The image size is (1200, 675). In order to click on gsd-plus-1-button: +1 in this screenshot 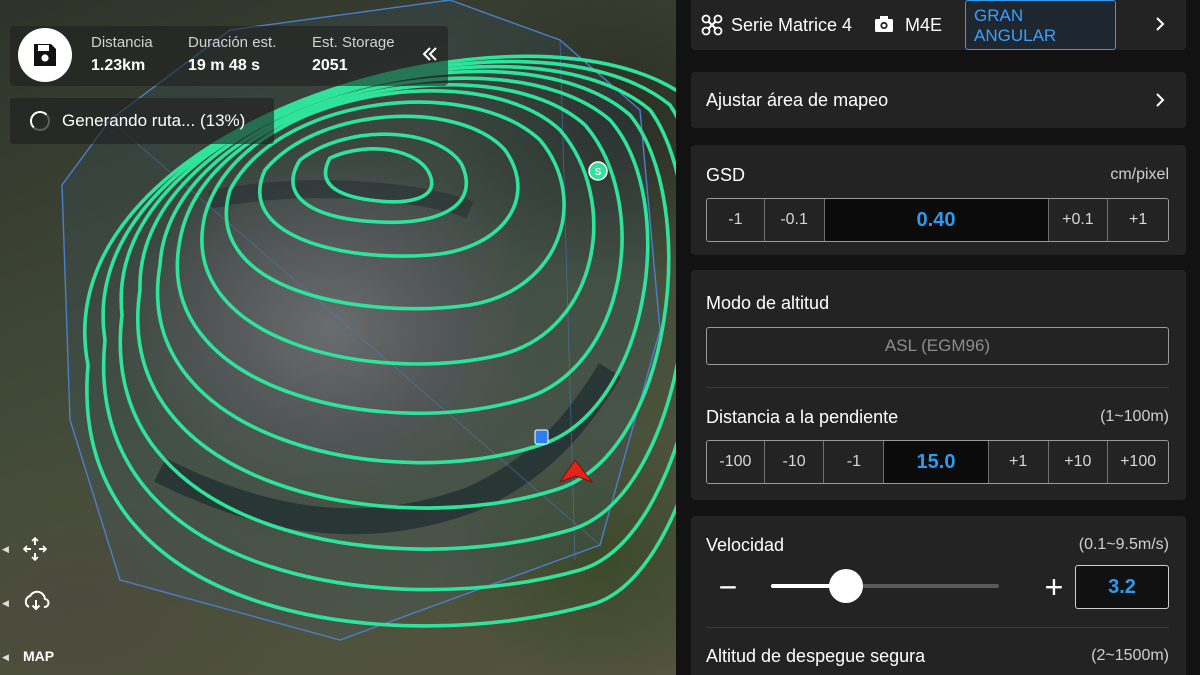, I will do `click(1138, 220)`.